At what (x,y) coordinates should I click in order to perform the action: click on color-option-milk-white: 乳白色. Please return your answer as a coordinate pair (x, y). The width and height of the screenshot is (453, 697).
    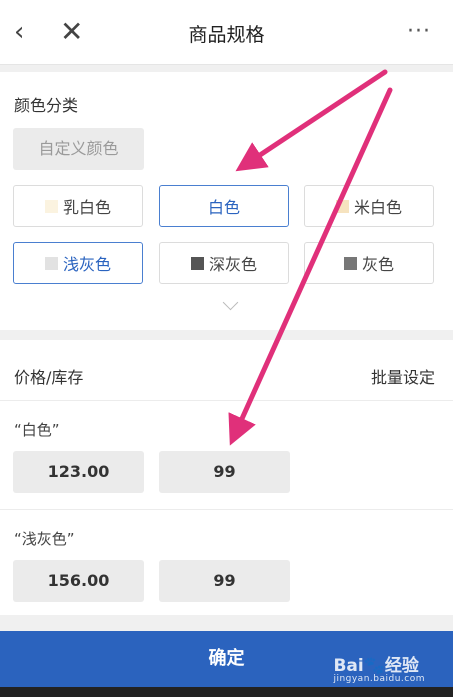
    Looking at the image, I should click on (78, 206).